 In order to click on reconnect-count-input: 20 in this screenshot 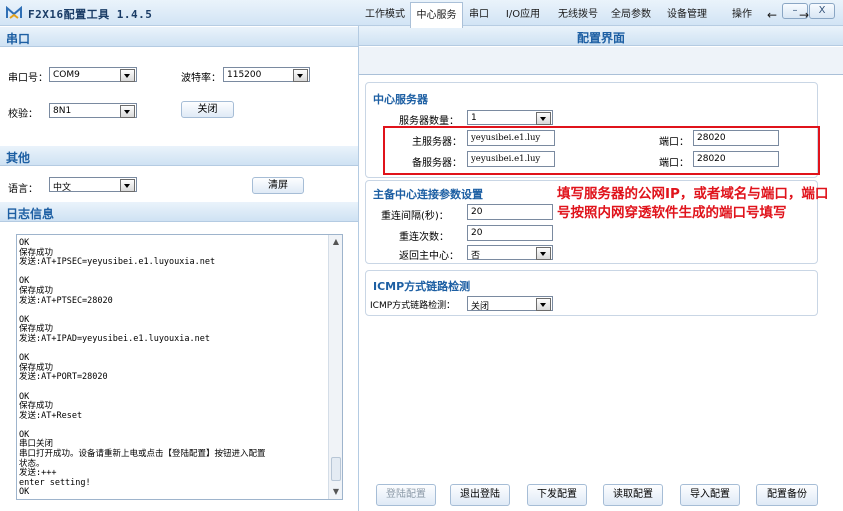, I will do `click(510, 233)`.